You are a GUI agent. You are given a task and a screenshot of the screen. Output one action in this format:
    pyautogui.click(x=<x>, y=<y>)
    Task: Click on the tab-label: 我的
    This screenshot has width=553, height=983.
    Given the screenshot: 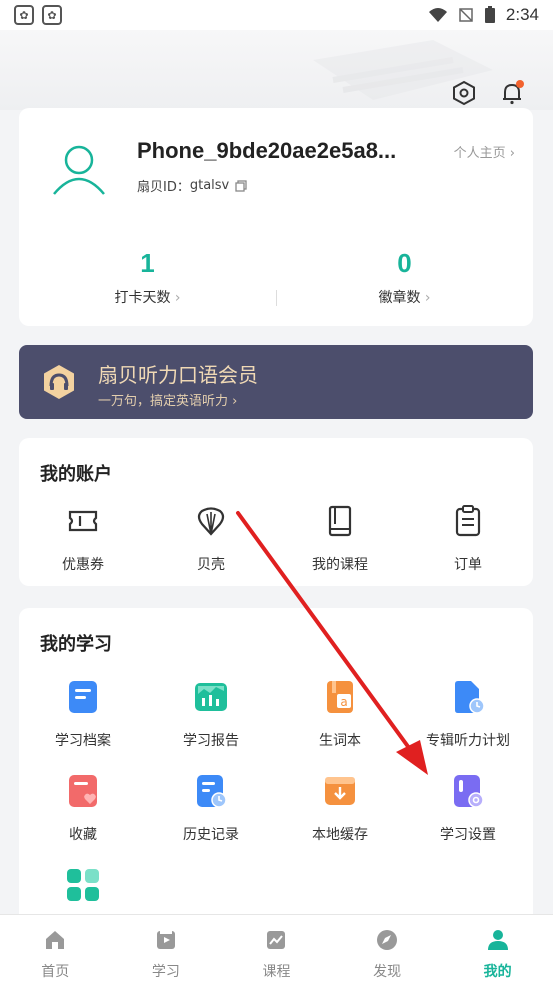 What is the action you would take?
    pyautogui.click(x=497, y=972)
    